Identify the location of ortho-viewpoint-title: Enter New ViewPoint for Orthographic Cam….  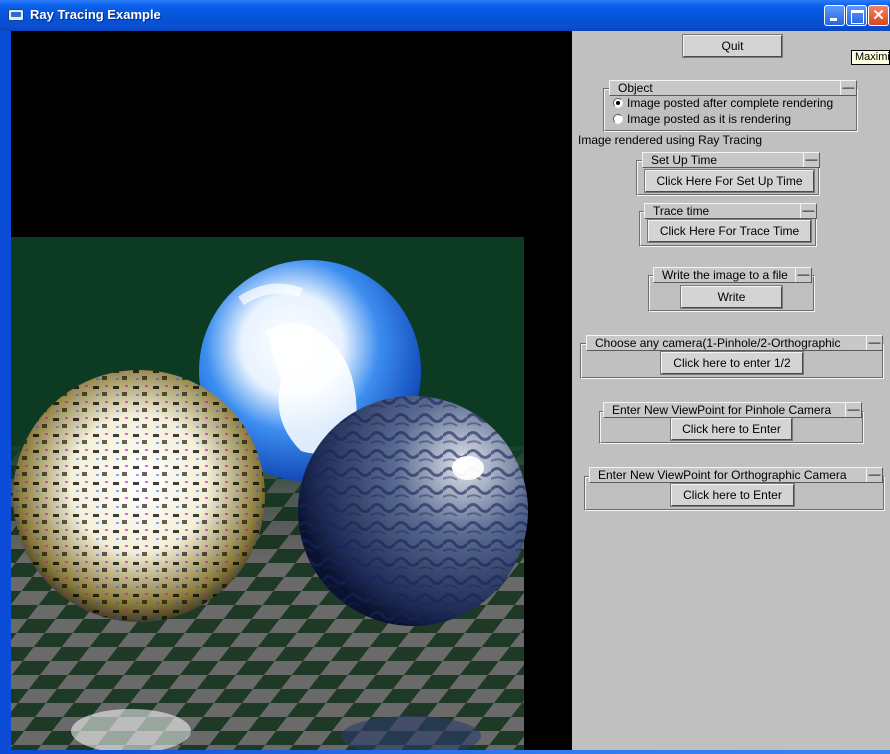
(722, 475).